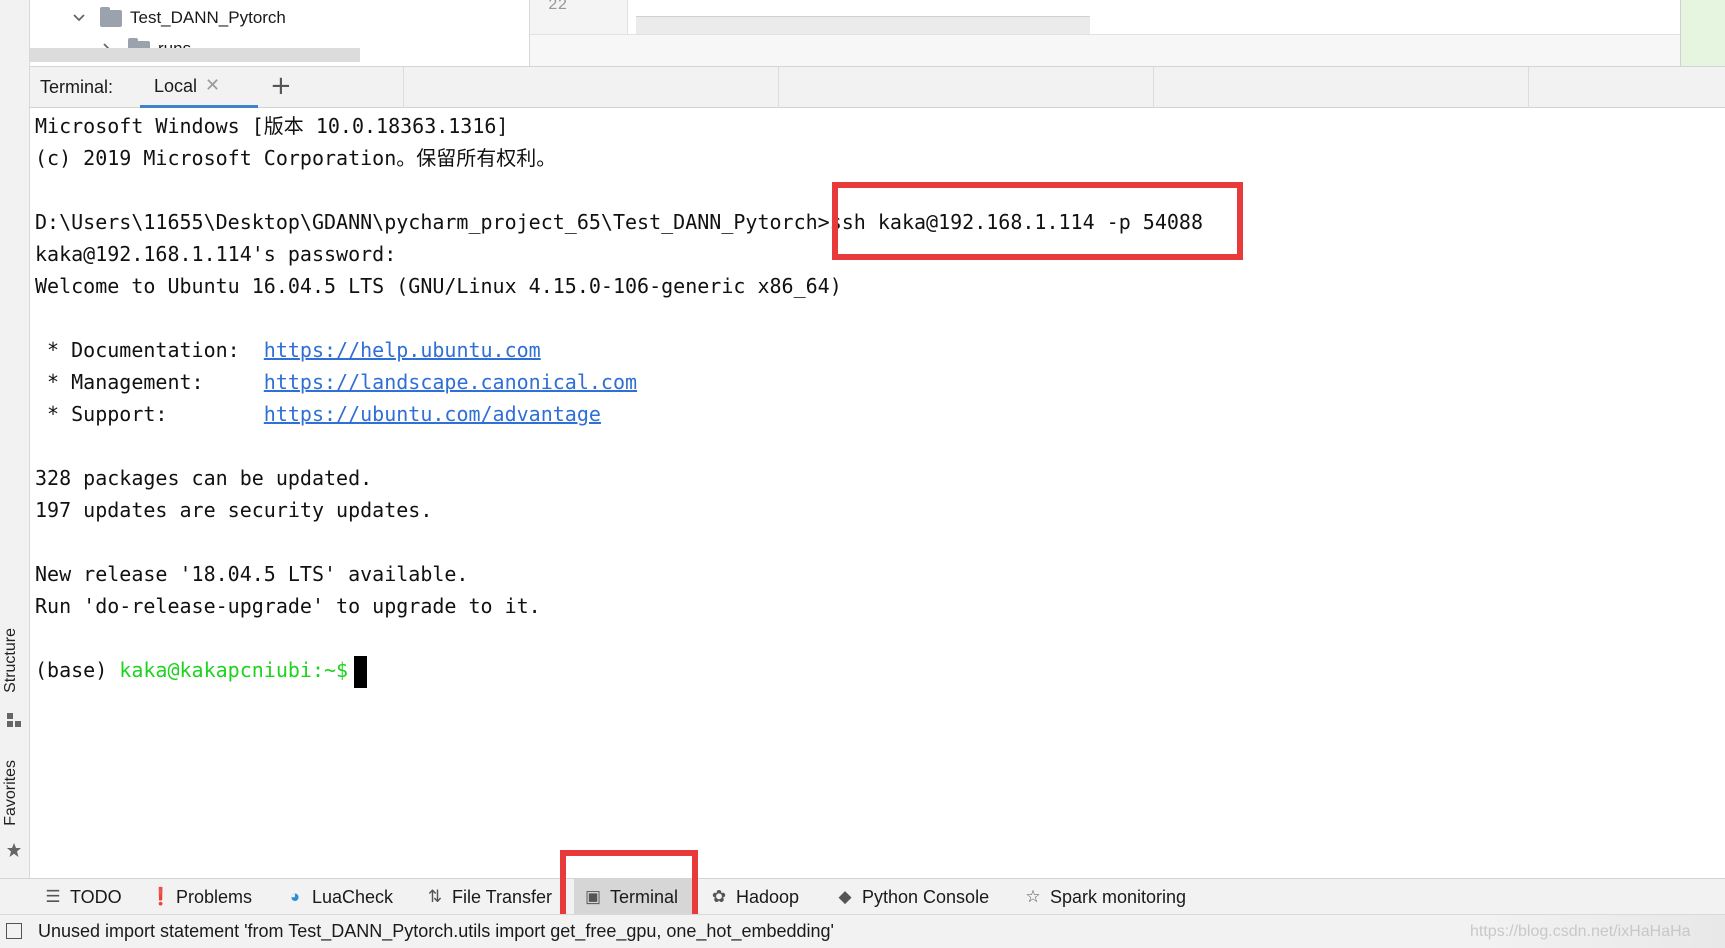  Describe the element at coordinates (845, 896) in the screenshot. I see `python-icon: ◆` at that location.